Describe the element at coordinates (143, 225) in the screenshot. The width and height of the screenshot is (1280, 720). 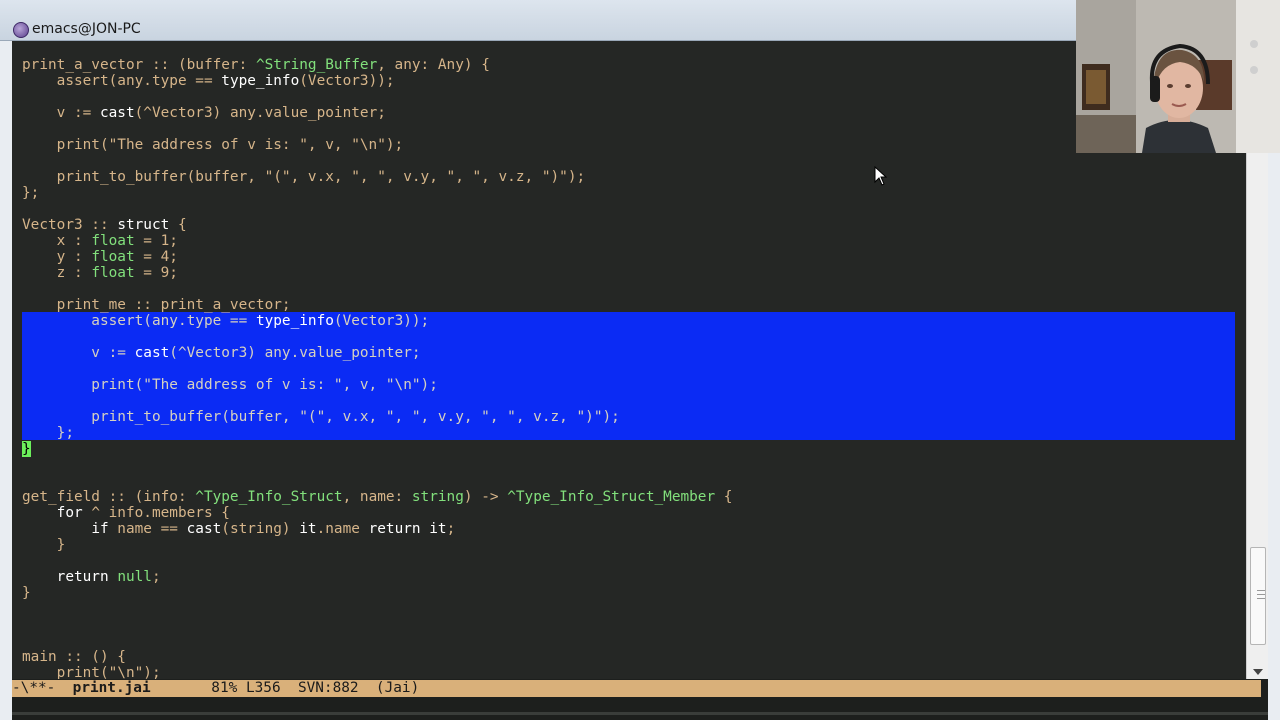
I see `code-token: struct` at that location.